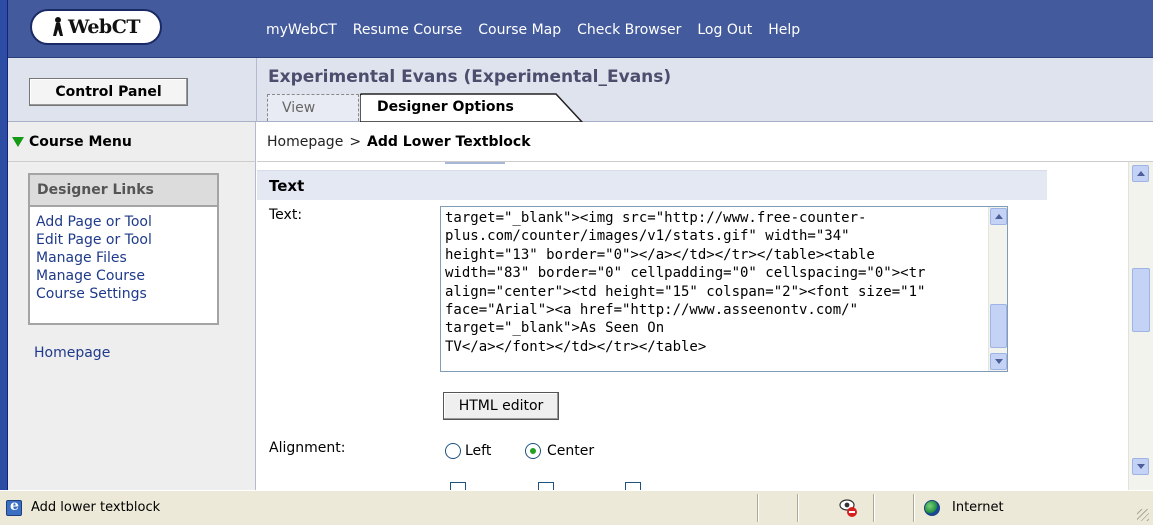 This screenshot has height=525, width=1153. Describe the element at coordinates (123, 276) in the screenshot. I see `link-manage-course: Manage Course` at that location.